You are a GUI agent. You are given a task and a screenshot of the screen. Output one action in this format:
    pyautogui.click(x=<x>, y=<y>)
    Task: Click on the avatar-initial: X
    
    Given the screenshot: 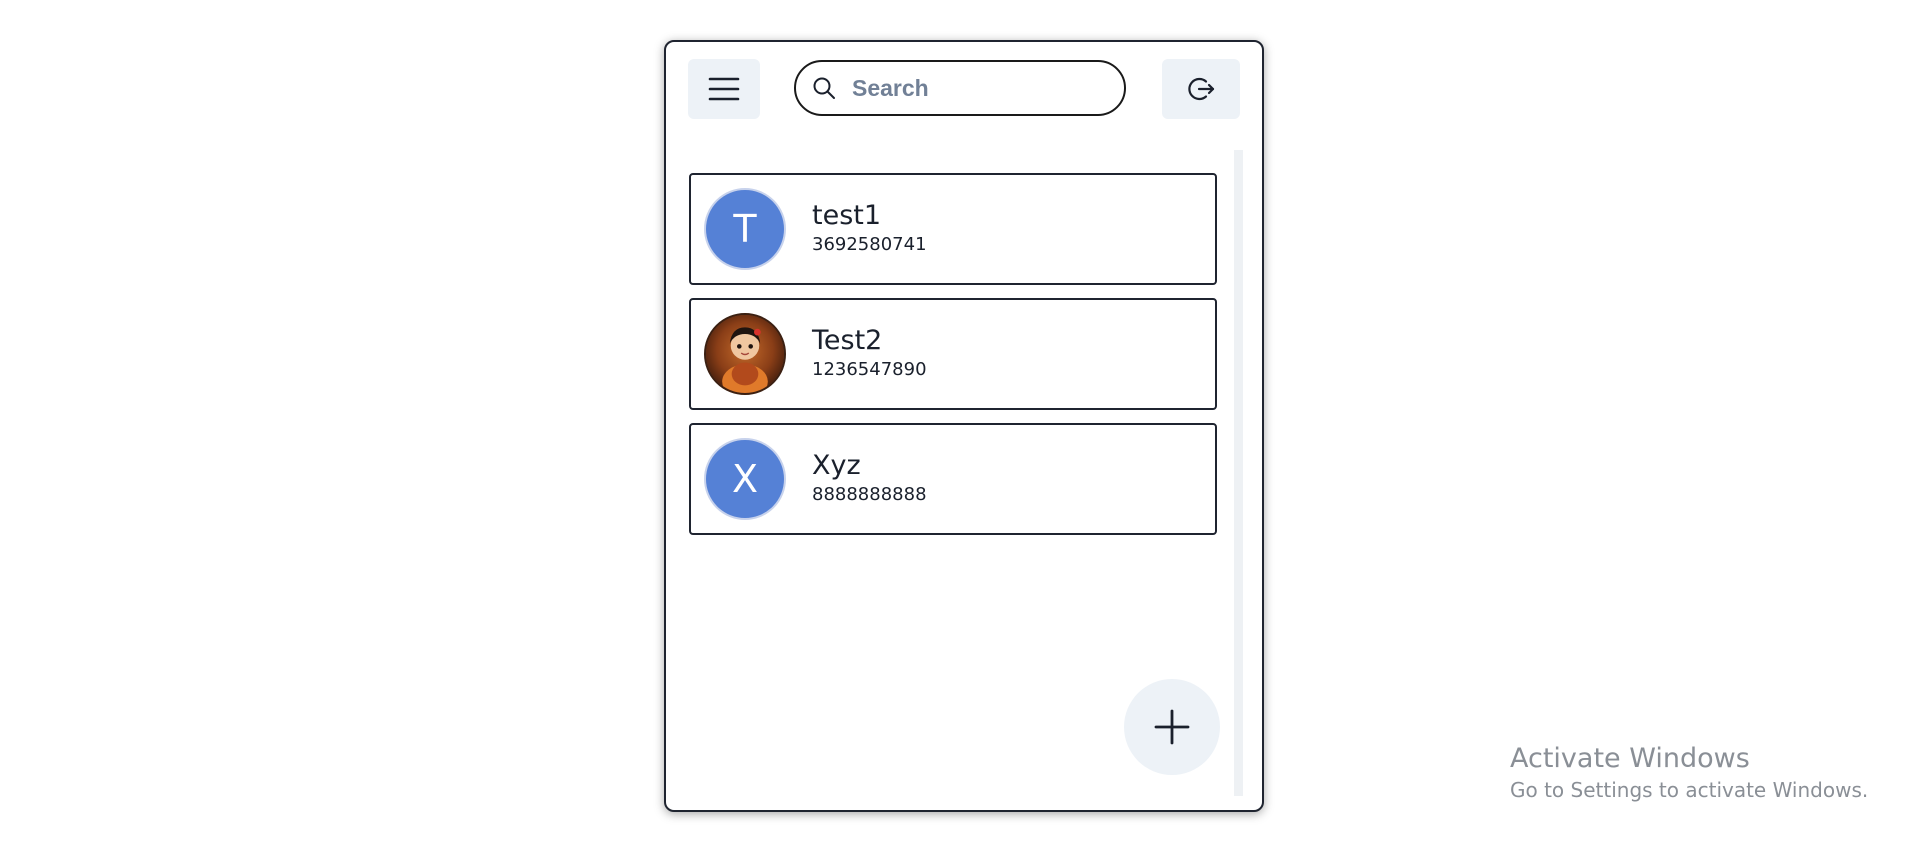 What is the action you would take?
    pyautogui.click(x=745, y=479)
    